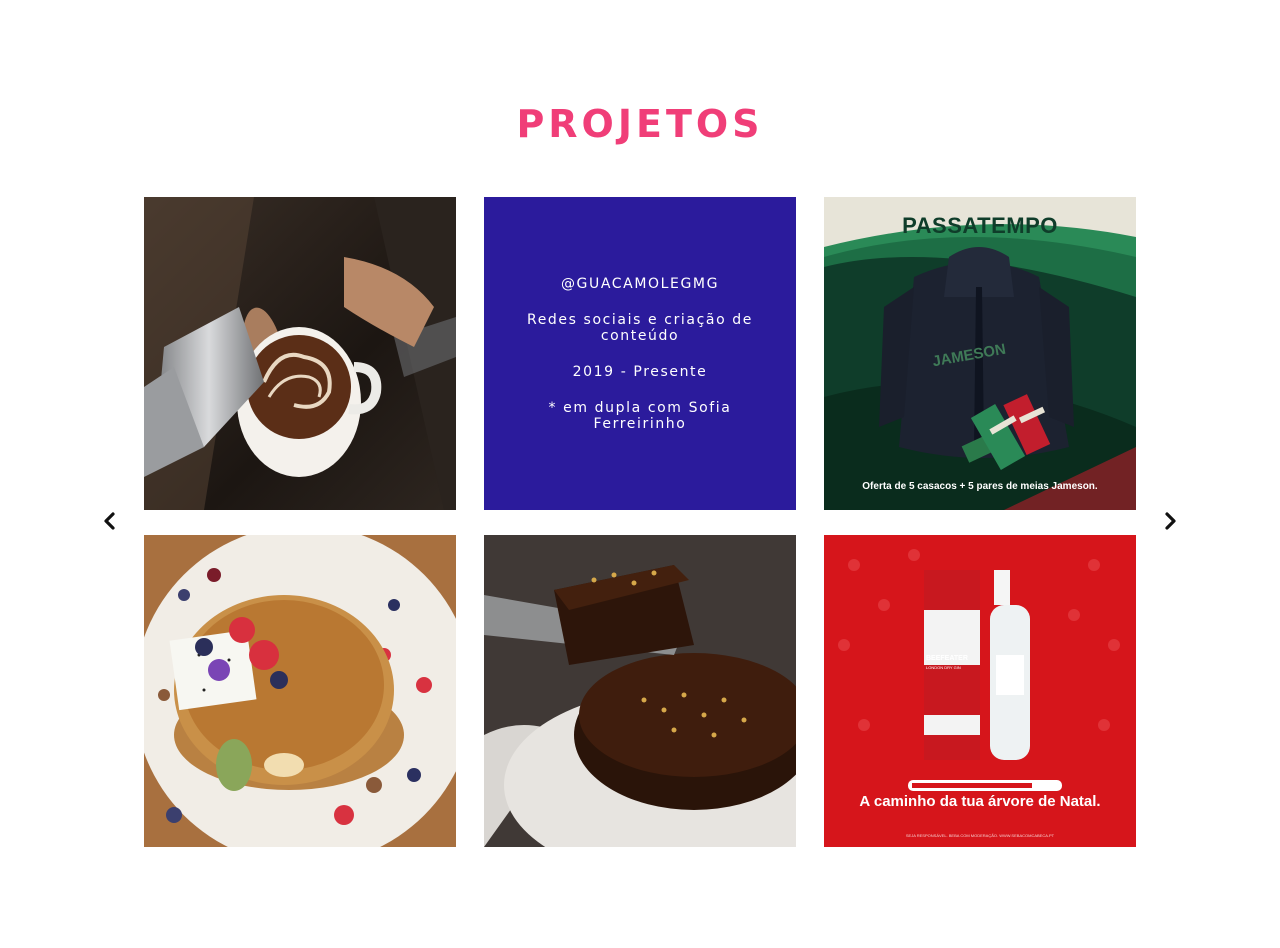 Image resolution: width=1280 pixels, height=948 pixels. I want to click on project-note: * em dupla com Sofia Ferreirinho, so click(640, 415).